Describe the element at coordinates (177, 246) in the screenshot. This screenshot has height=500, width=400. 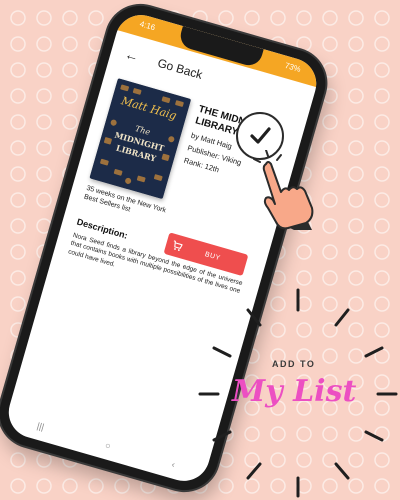
I see `cart-icon` at that location.